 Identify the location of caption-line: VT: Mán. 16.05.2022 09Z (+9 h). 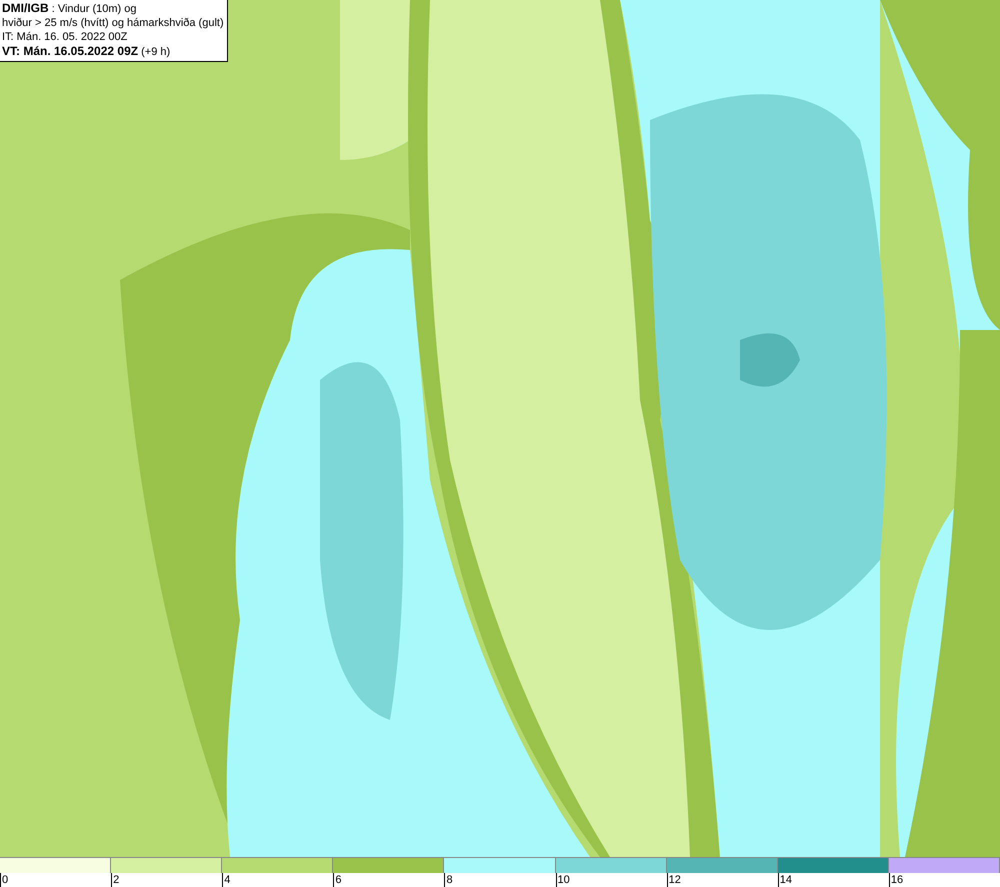
(87, 51).